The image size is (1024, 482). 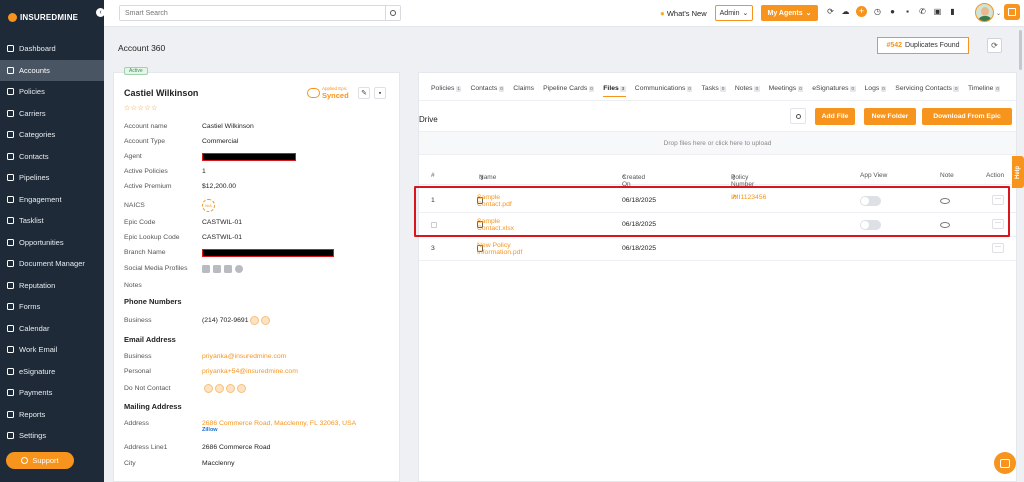 What do you see at coordinates (169, 205) in the screenshot?
I see `field-naics: NAICS N/A` at bounding box center [169, 205].